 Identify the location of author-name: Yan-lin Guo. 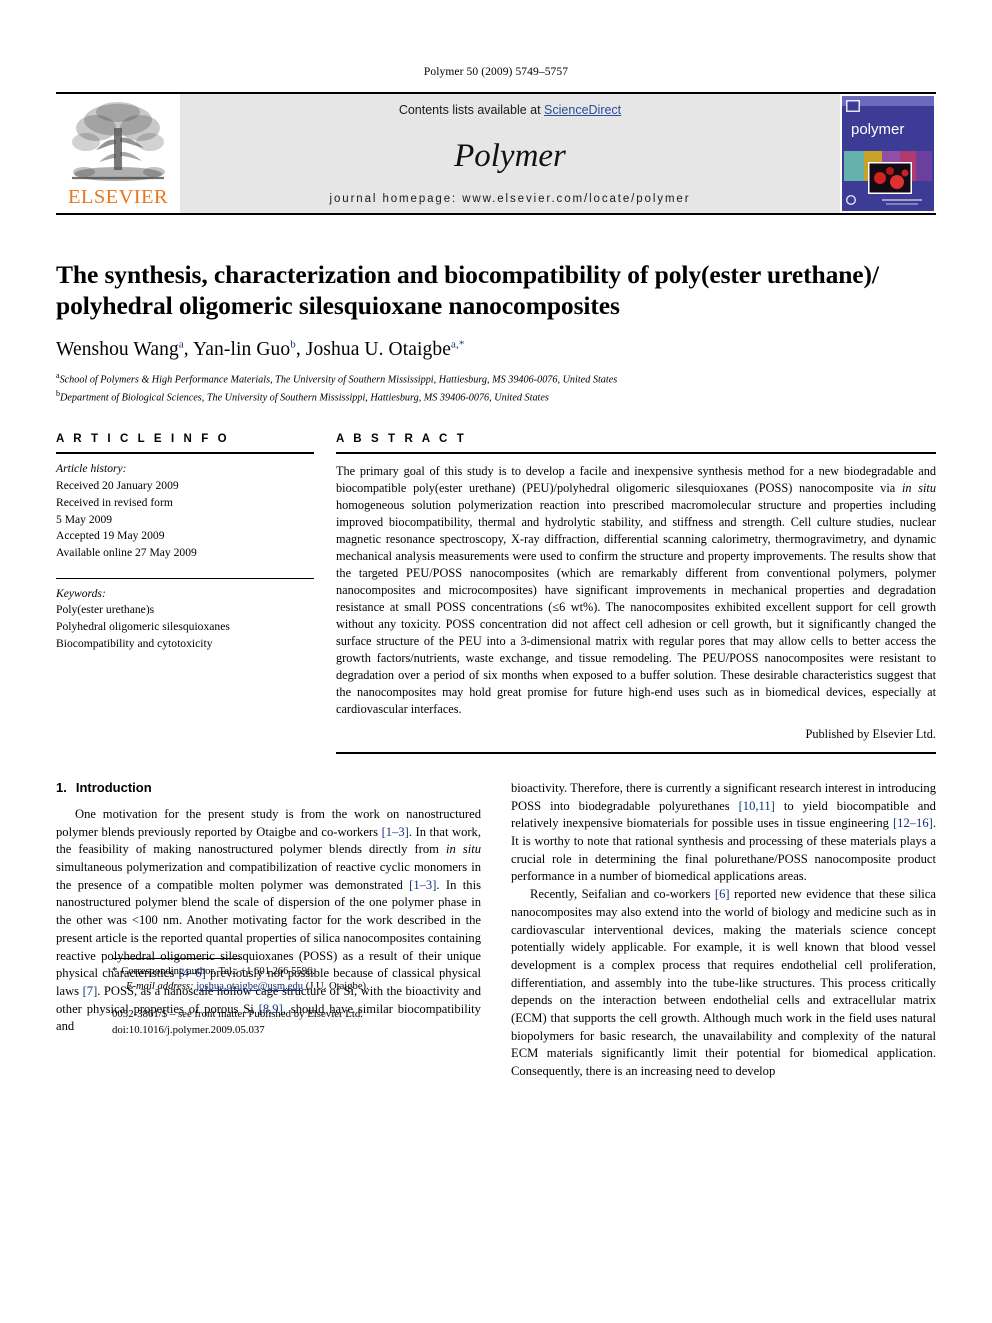
(242, 349).